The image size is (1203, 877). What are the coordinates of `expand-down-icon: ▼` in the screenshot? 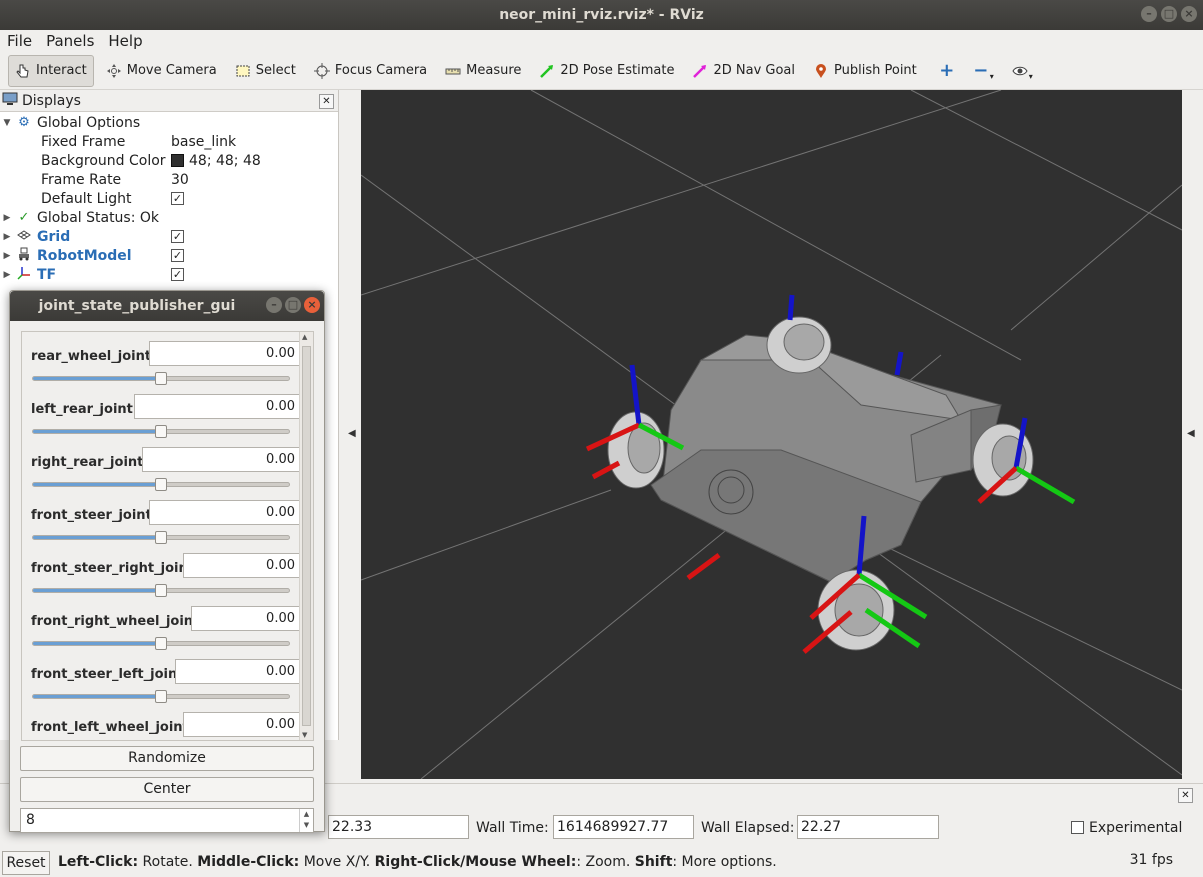 It's located at (7, 123).